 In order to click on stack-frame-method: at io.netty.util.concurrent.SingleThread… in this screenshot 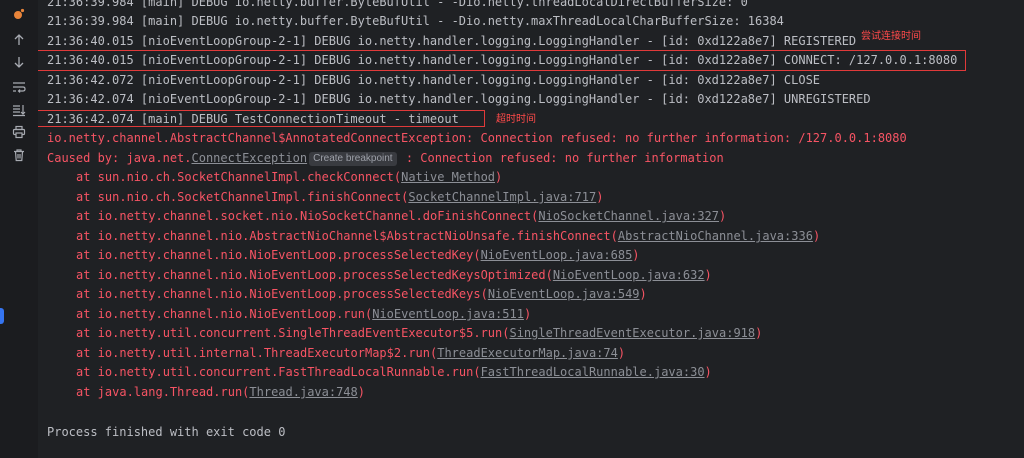, I will do `click(293, 333)`.